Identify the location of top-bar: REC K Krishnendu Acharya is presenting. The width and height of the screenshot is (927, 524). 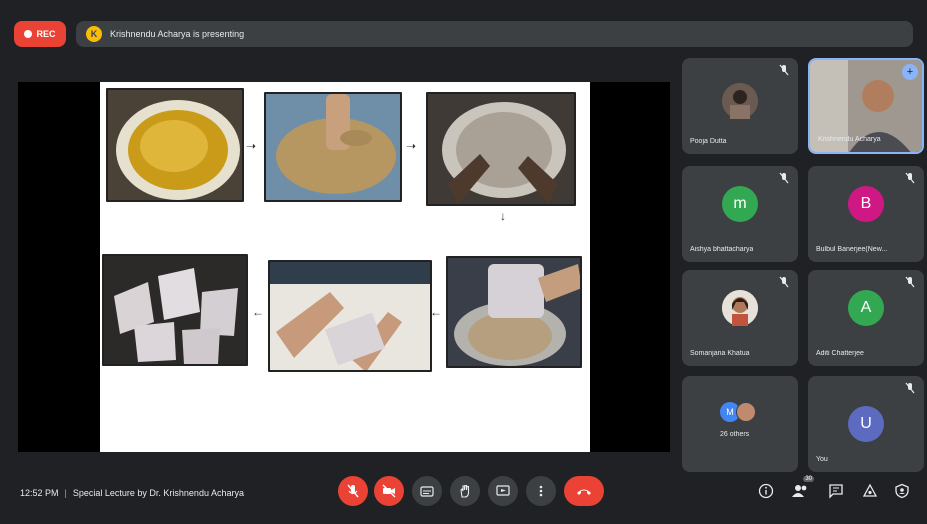
(463, 34).